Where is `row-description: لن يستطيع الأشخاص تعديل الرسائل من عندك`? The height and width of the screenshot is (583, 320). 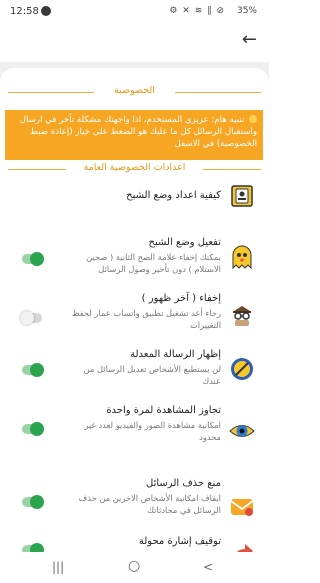 row-description: لن يستطيع الأشخاص تعديل الرسائل من عندك is located at coordinates (152, 375).